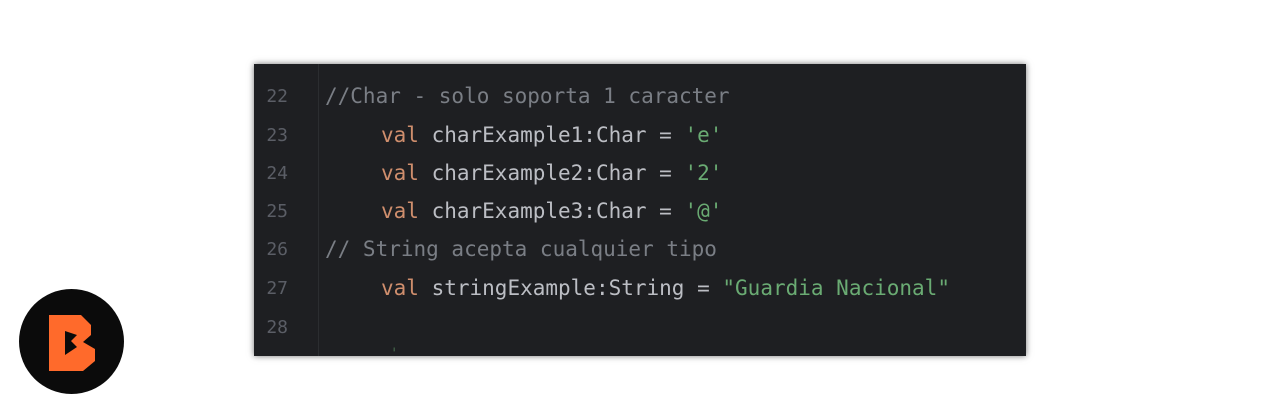  I want to click on code-line: 23 val charExample1:Char = 'e', so click(640, 135).